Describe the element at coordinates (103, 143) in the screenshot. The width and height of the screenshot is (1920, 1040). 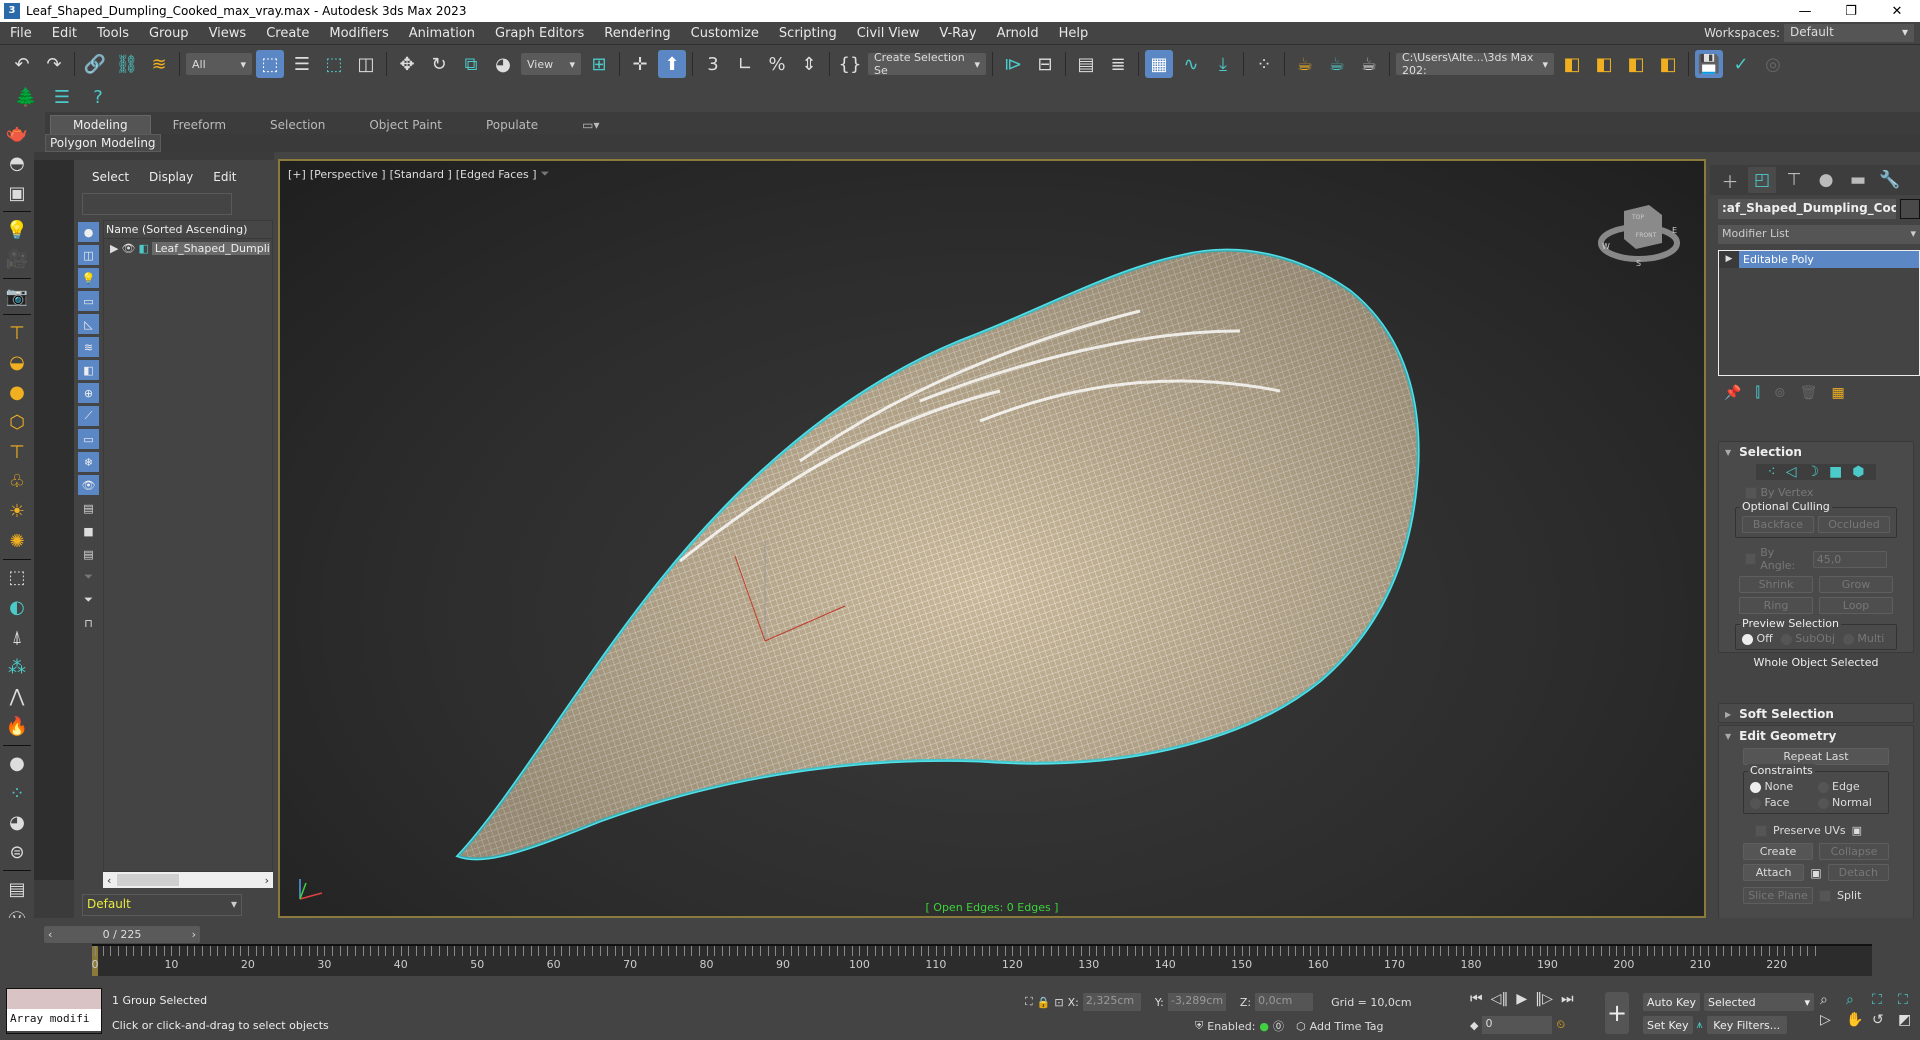
I see `polygon-modeling-panel: Polygon Modeling` at that location.